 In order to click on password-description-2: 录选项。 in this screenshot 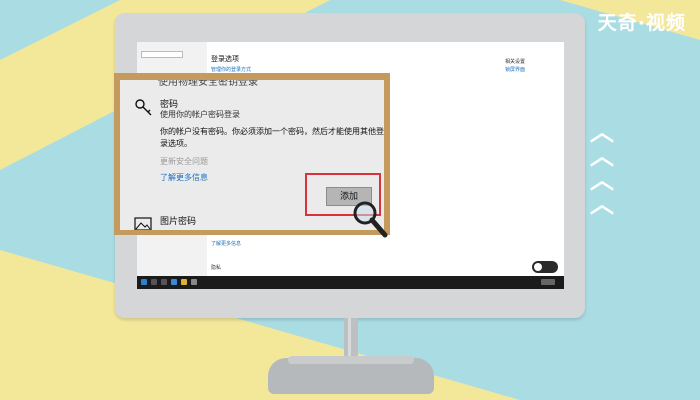, I will do `click(176, 143)`.